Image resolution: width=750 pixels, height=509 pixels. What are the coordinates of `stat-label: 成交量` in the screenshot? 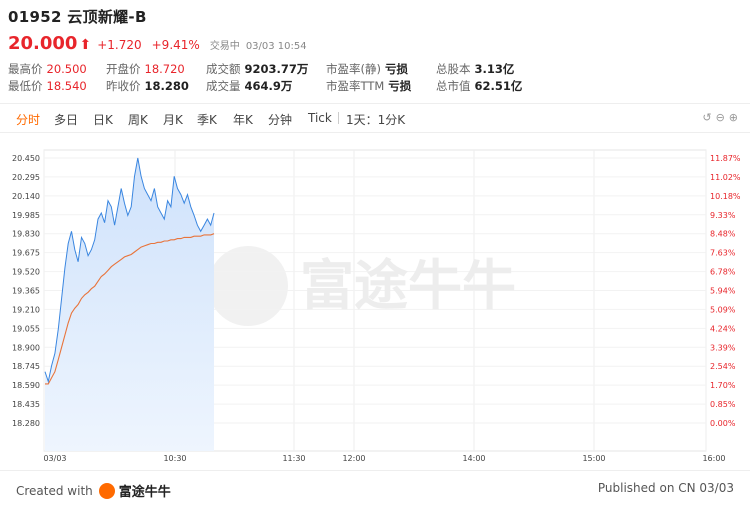 It's located at (223, 86).